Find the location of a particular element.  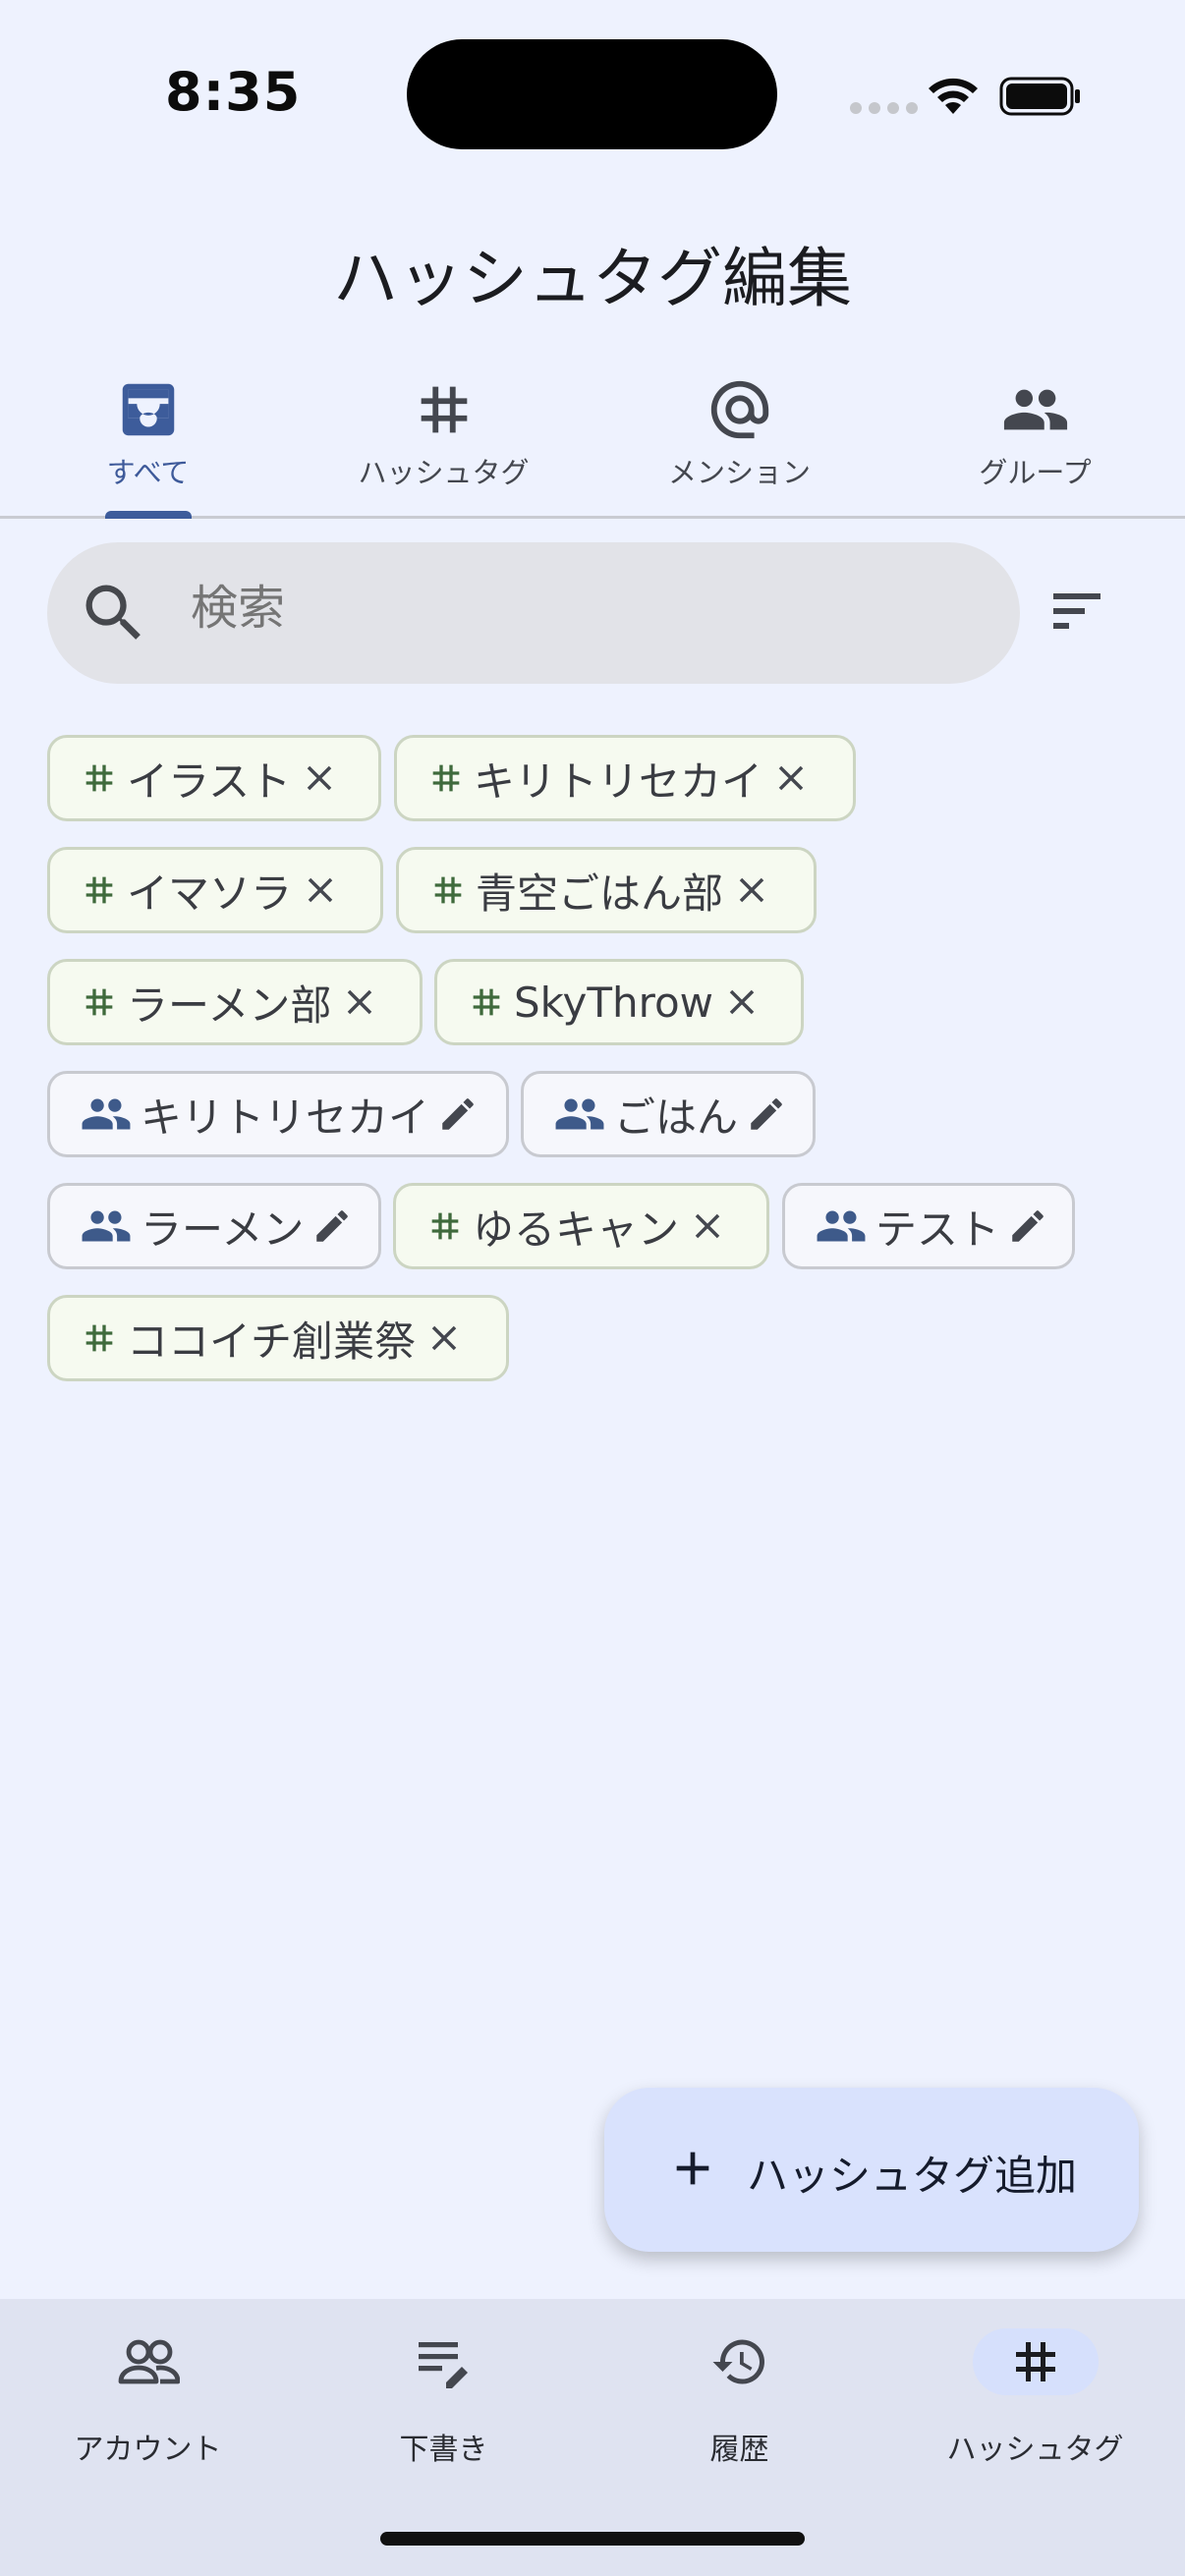

chip-label: ラーメン is located at coordinates (223, 1229).